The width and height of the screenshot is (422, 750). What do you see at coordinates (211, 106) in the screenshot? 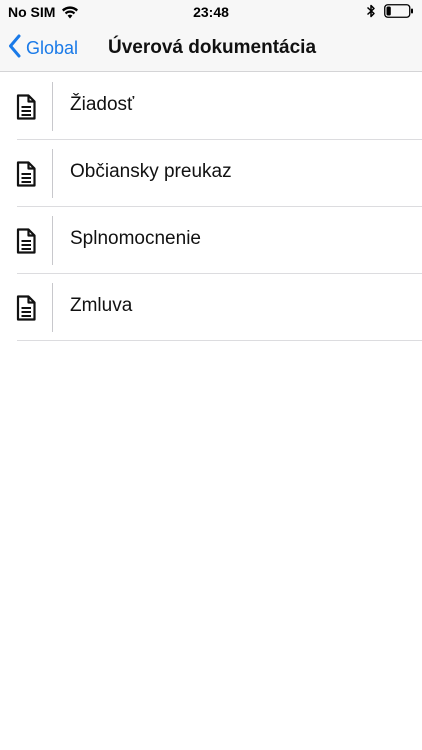
I see `list-item: Žiadosť` at bounding box center [211, 106].